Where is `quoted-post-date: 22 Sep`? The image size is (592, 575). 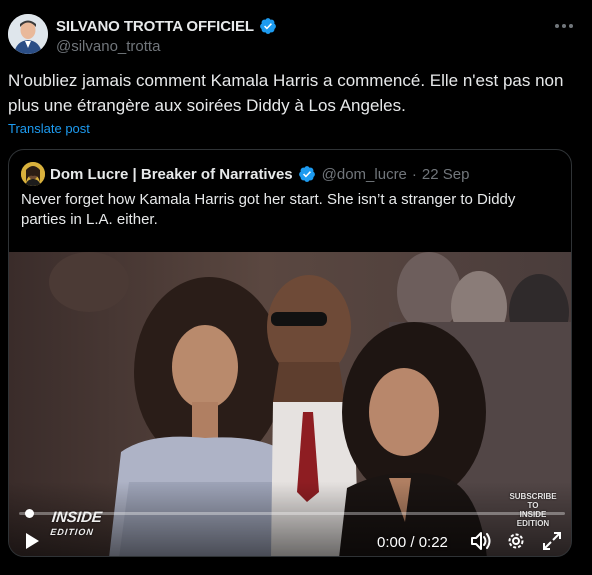
quoted-post-date: 22 Sep is located at coordinates (446, 174).